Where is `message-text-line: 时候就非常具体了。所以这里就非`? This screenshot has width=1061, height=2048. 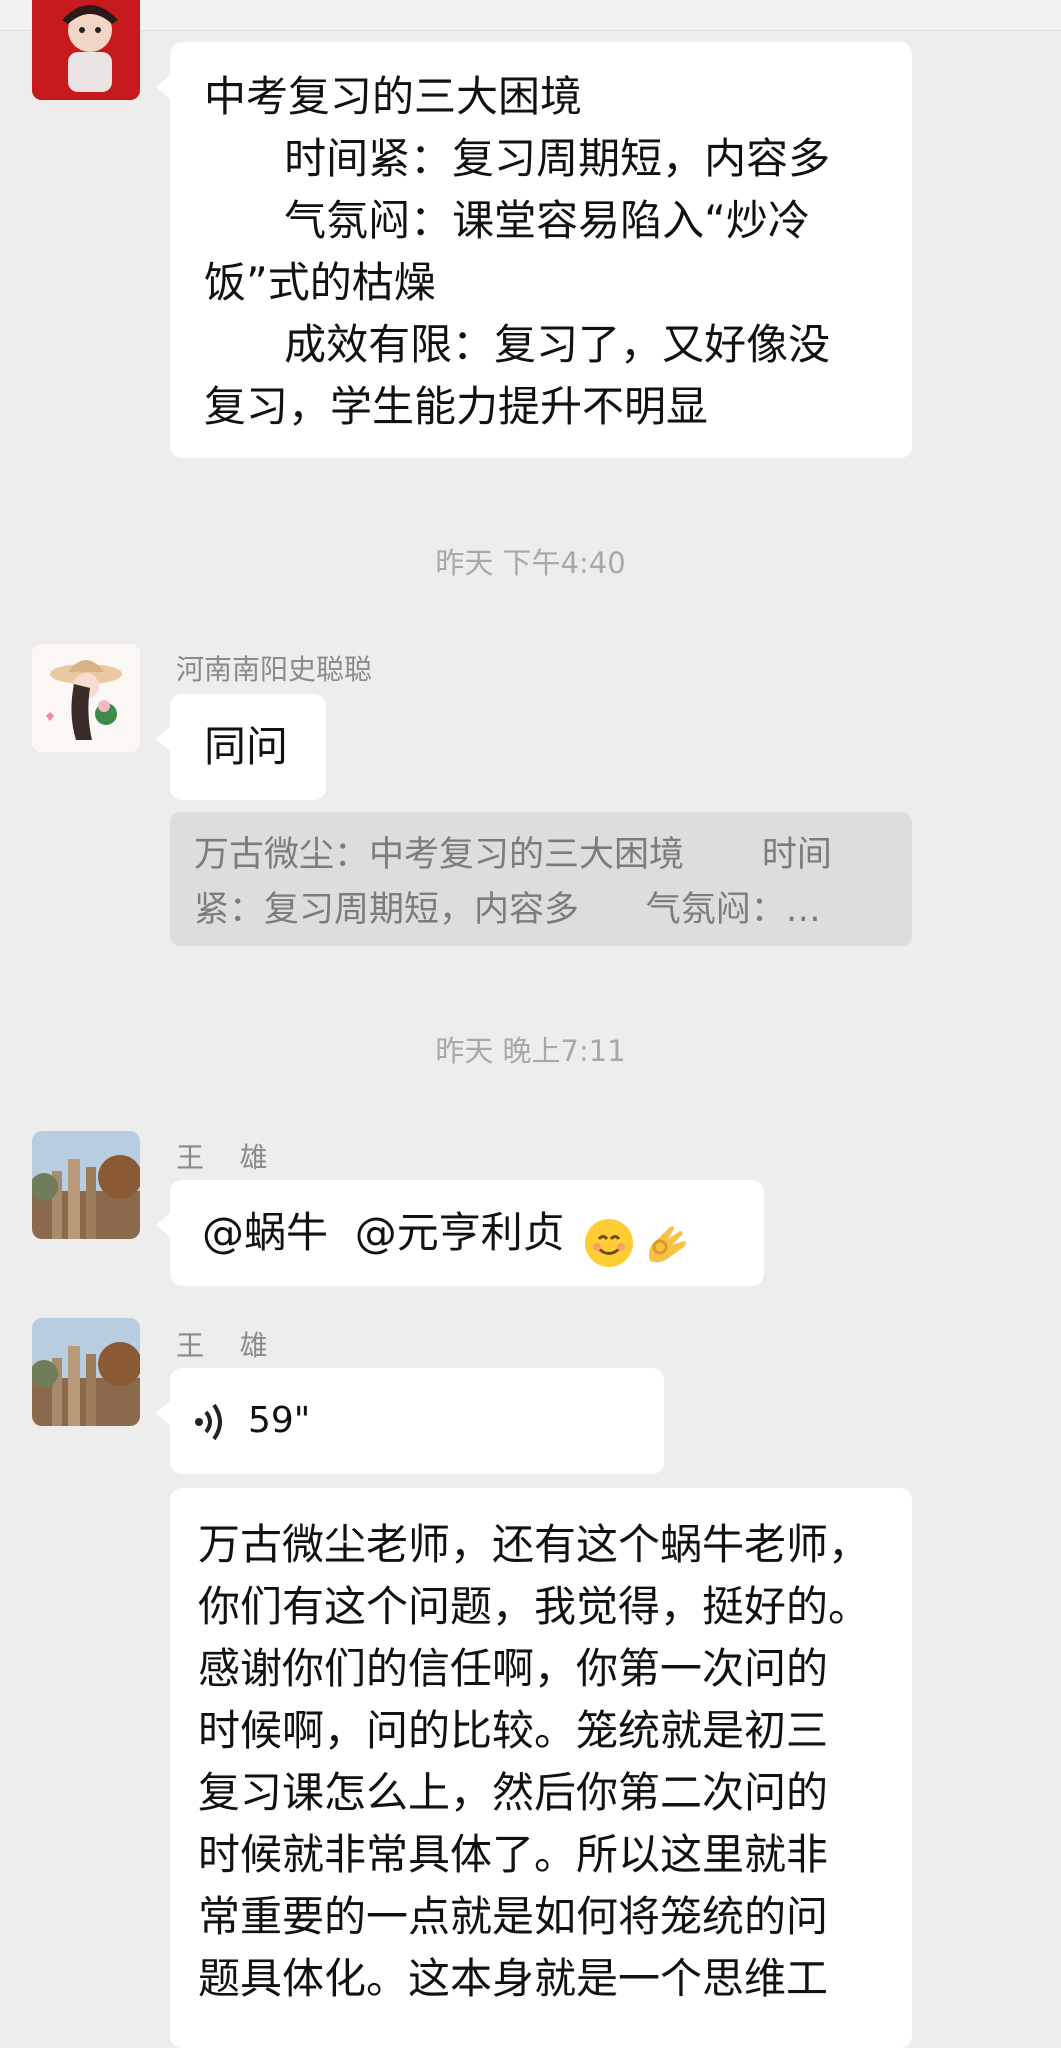 message-text-line: 时候就非常具体了。所以这里就非 is located at coordinates (513, 1854).